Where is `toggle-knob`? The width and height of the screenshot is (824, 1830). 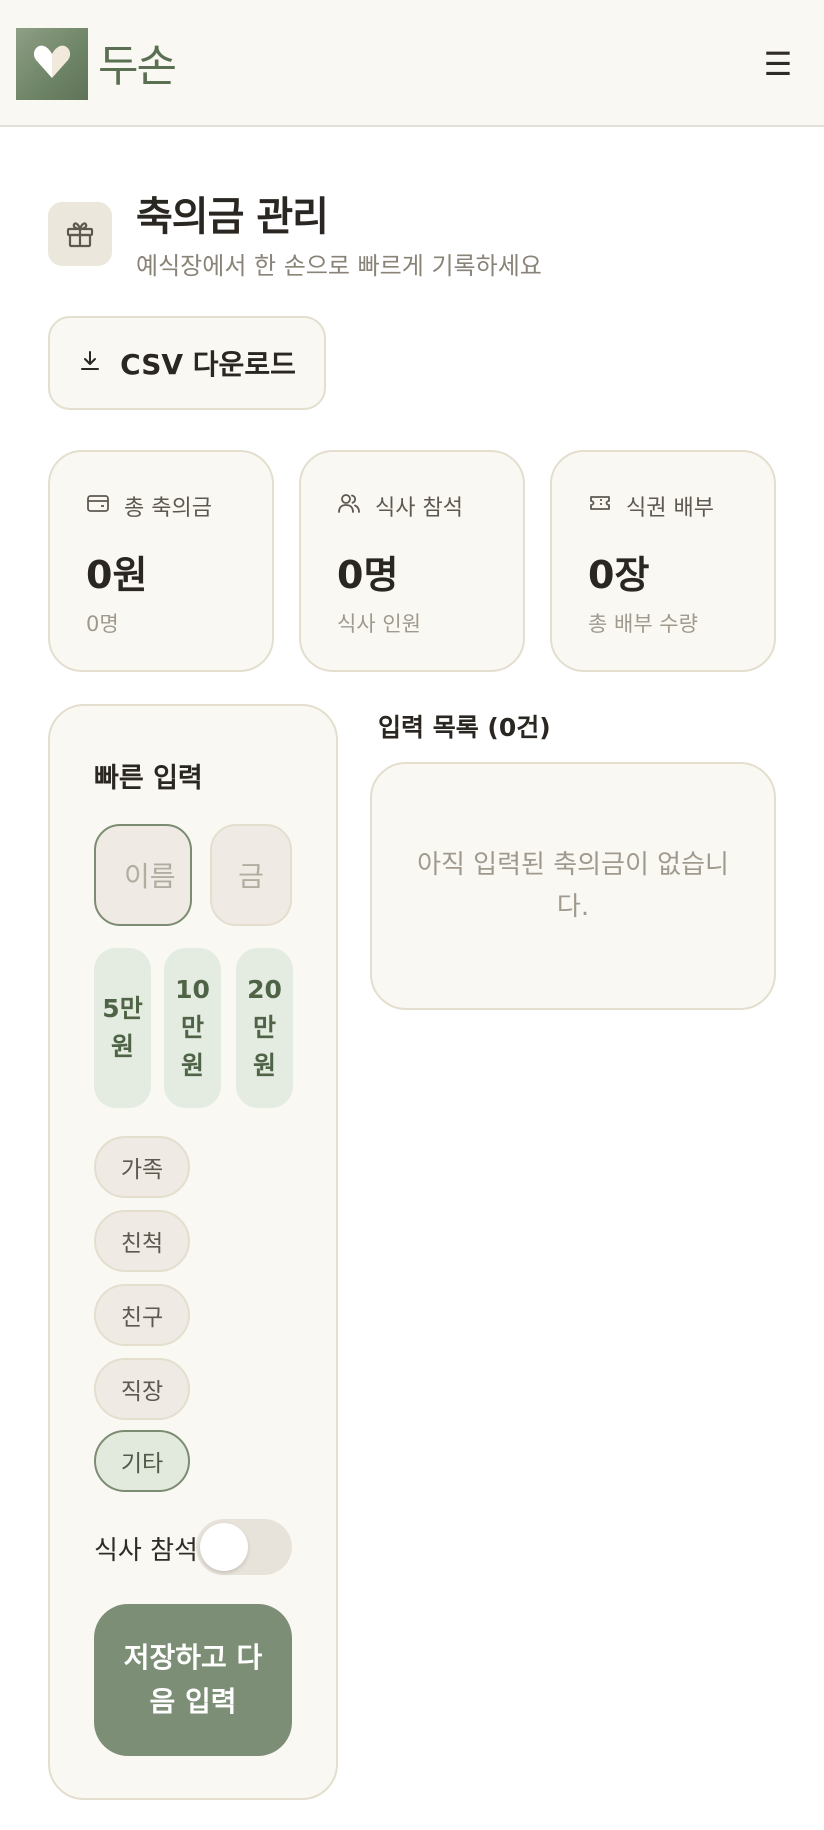
toggle-knob is located at coordinates (224, 1547).